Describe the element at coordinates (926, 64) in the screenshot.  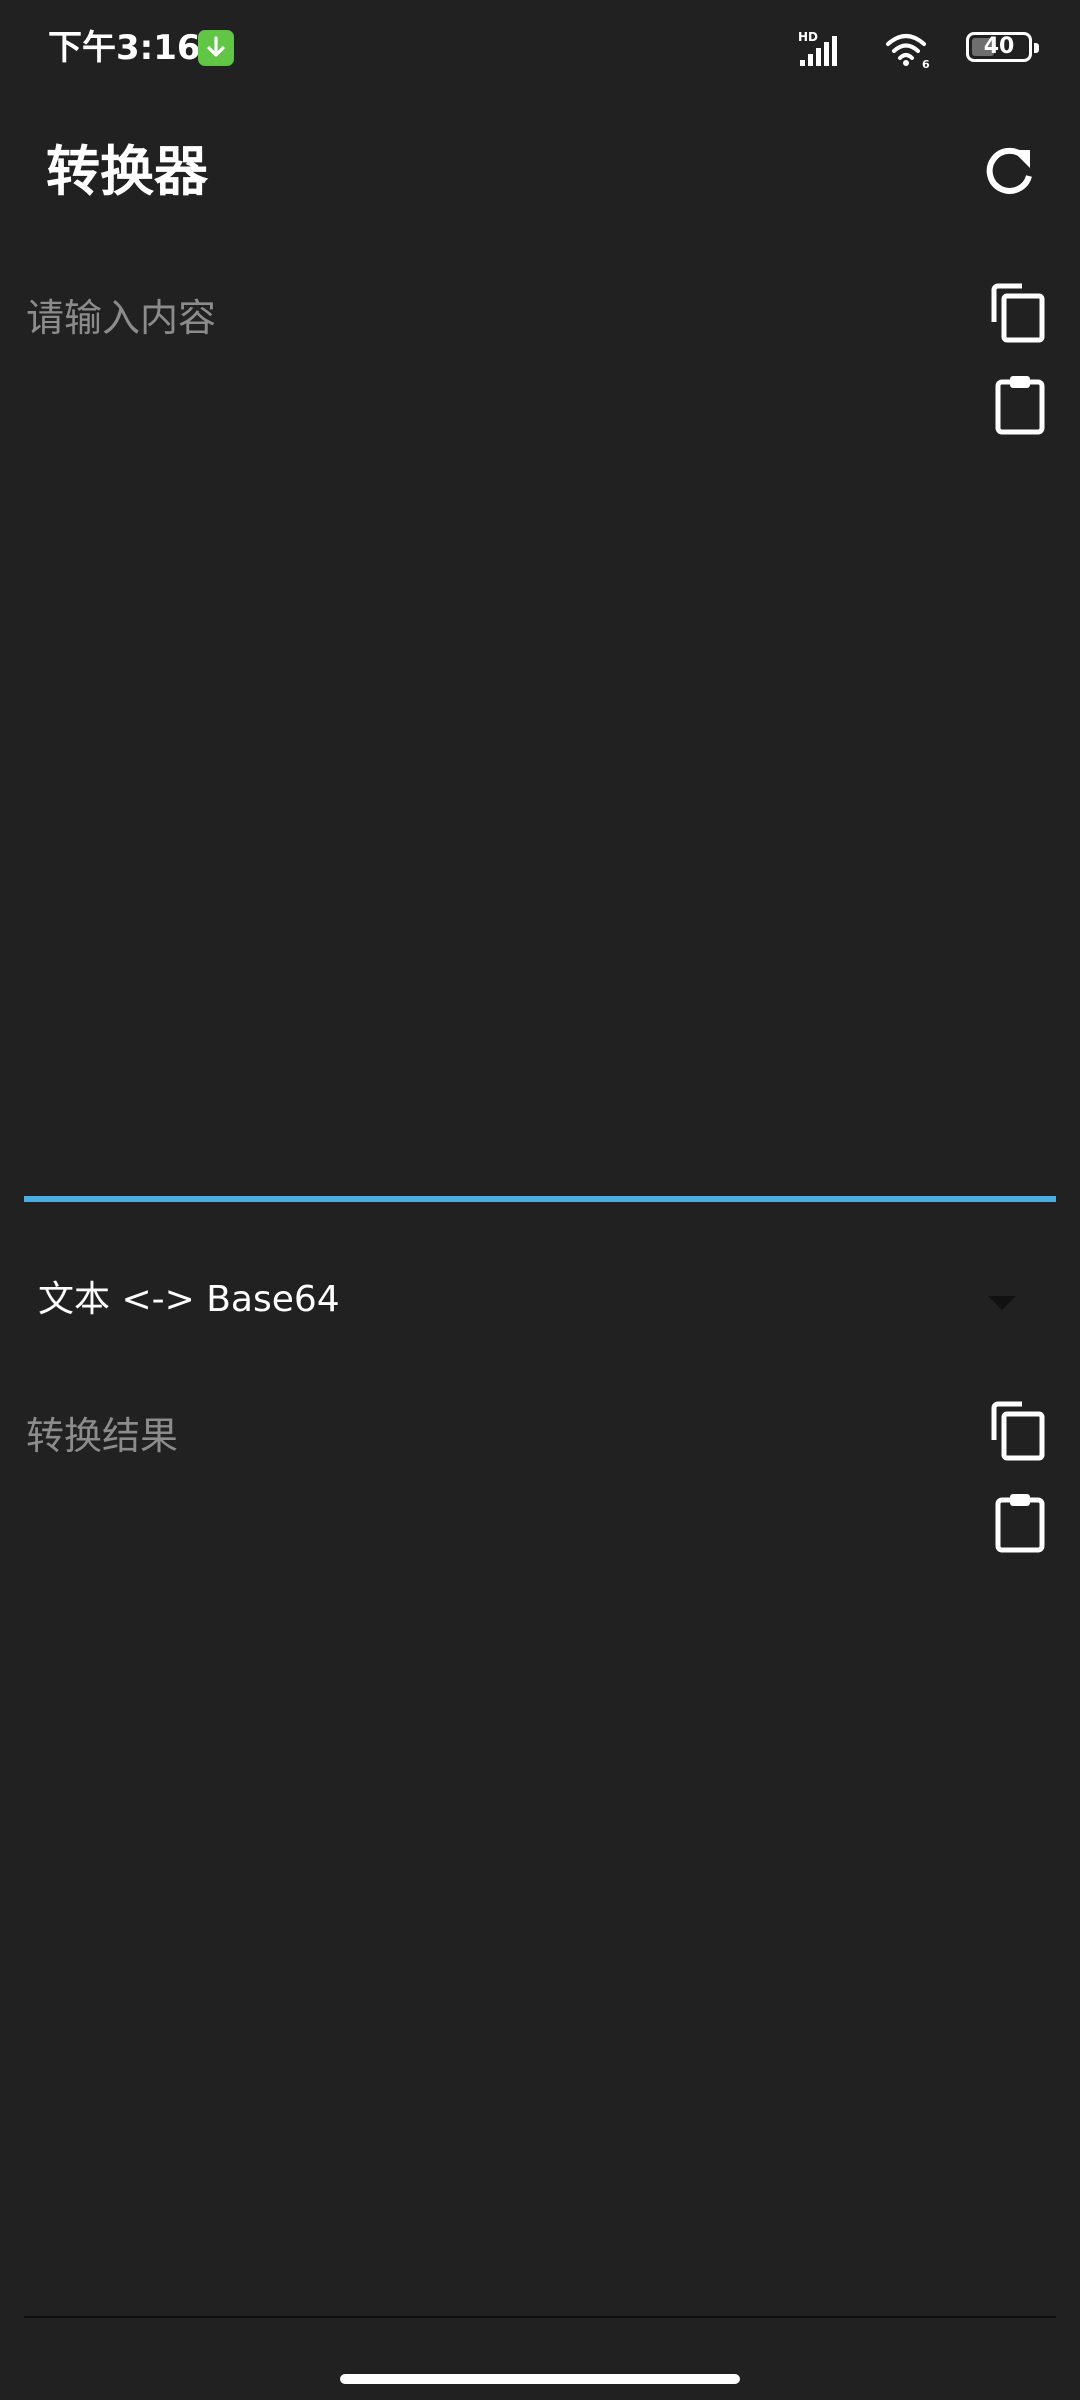
I see `wifi-label: 6` at that location.